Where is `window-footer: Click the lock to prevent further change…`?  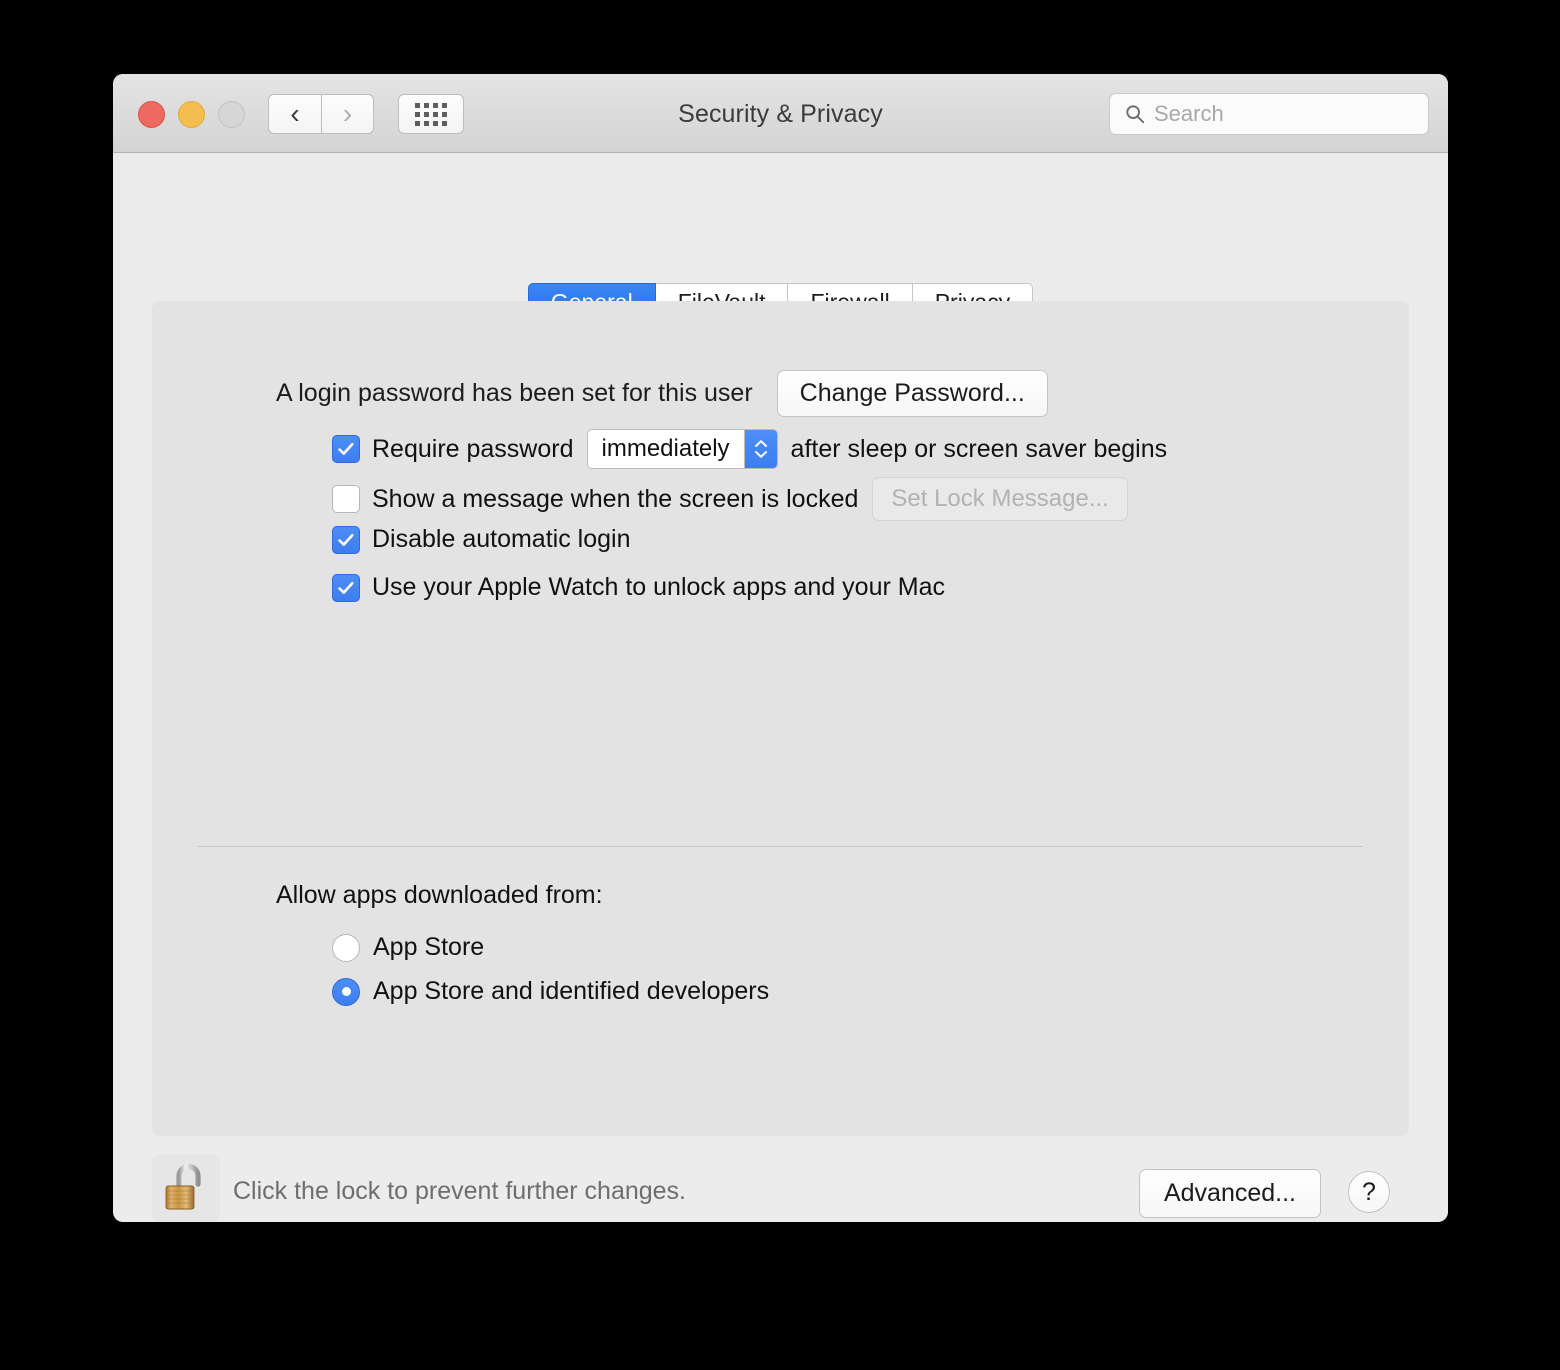 window-footer: Click the lock to prevent further change… is located at coordinates (780, 1188).